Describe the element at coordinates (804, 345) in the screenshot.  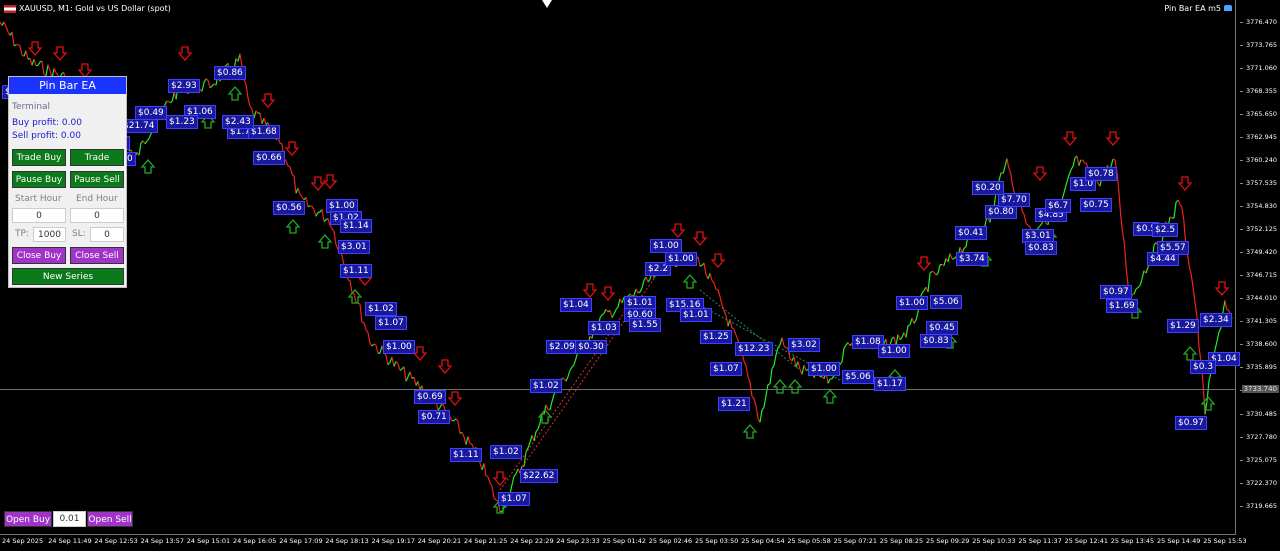
I see `profit-label: $3.02` at that location.